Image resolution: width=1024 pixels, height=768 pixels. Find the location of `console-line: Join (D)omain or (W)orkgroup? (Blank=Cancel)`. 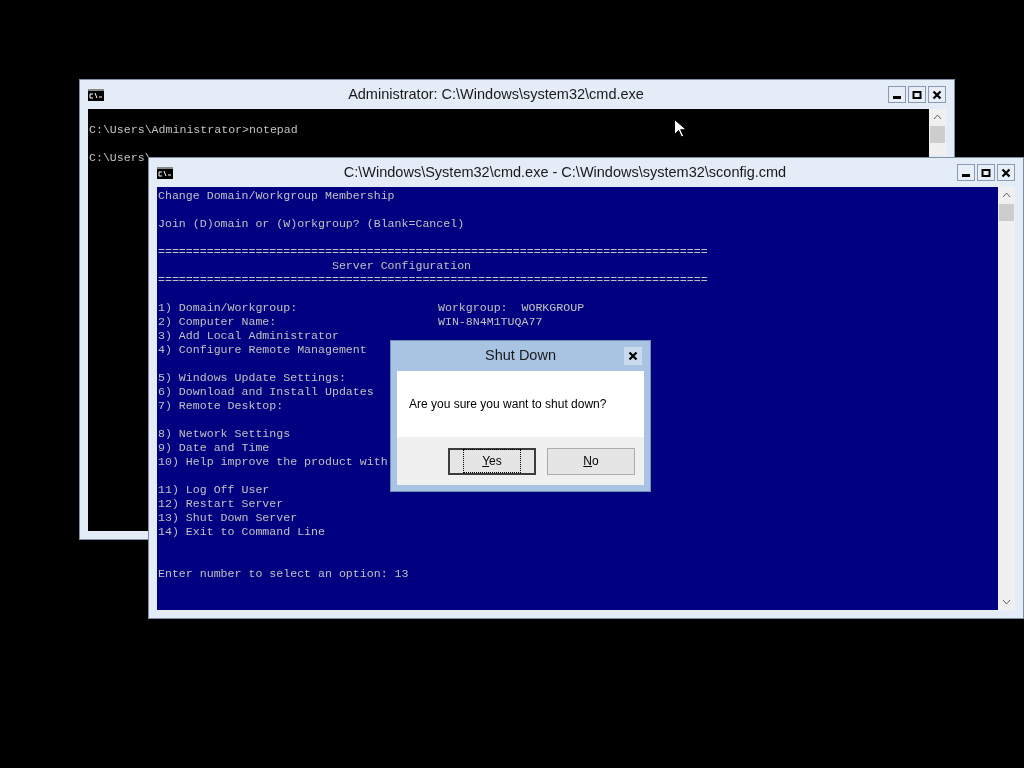

console-line: Join (D)omain or (W)orkgroup? (Blank=Cancel) is located at coordinates (311, 224).